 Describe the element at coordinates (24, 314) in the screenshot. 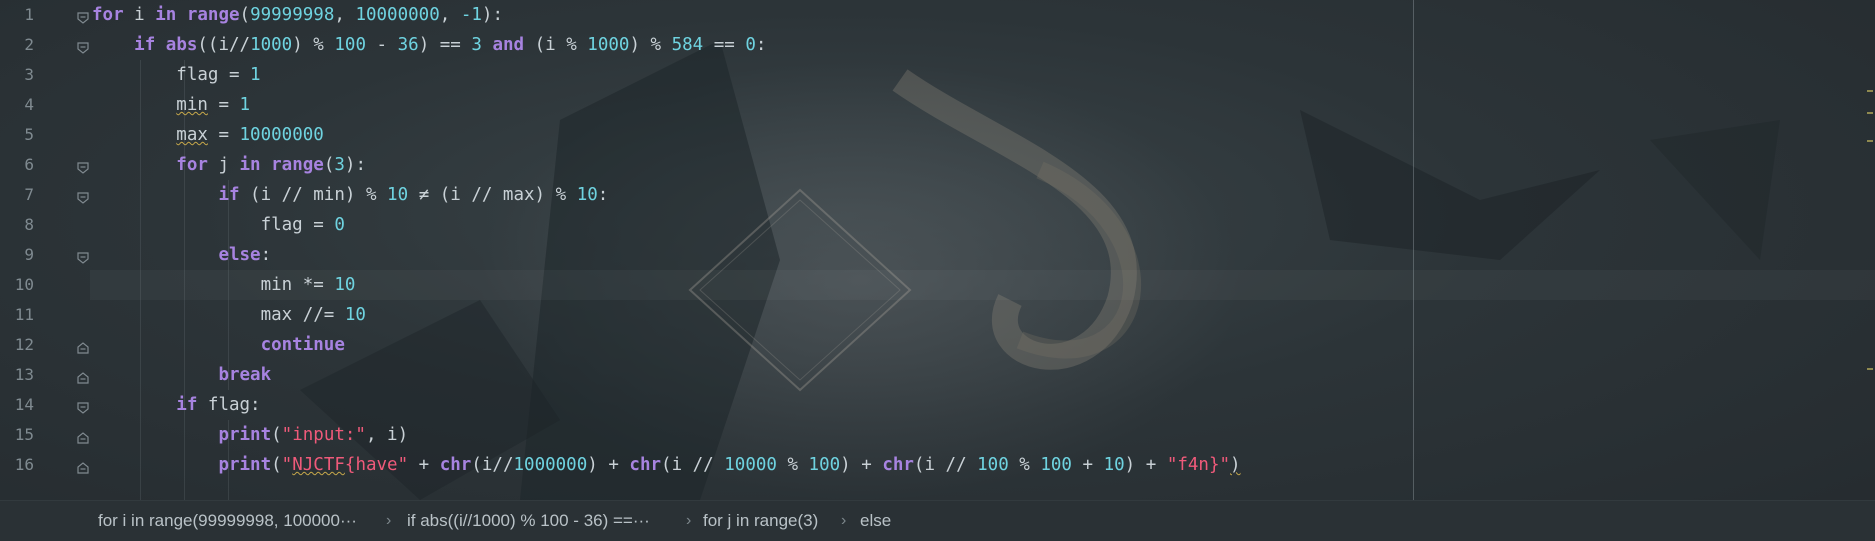

I see `line-number: 11` at that location.